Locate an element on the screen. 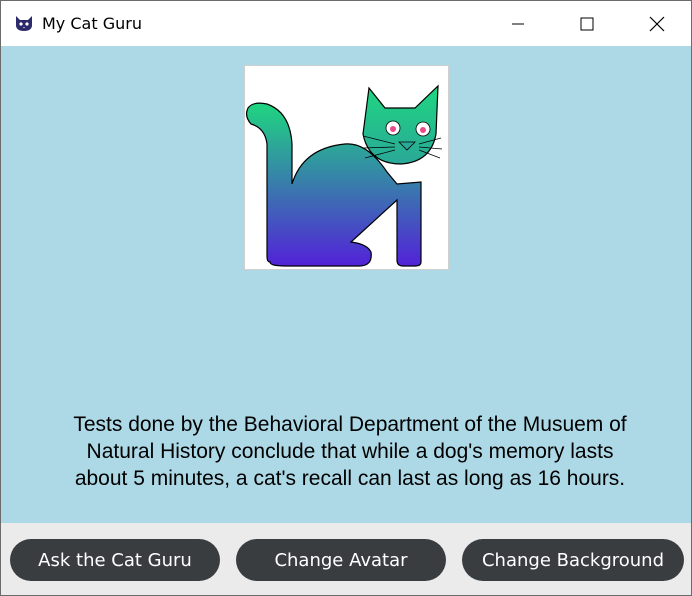 The height and width of the screenshot is (596, 692). ask-cat-guru-button: Ask the Cat Guru is located at coordinates (115, 560).